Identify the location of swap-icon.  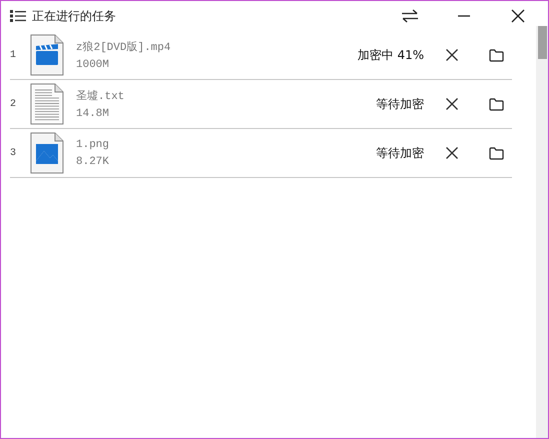
(410, 16).